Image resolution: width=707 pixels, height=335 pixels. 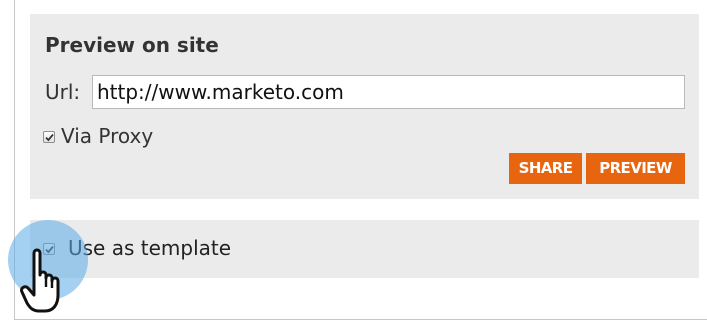 What do you see at coordinates (107, 136) in the screenshot?
I see `via-proxy-label: Via Proxy` at bounding box center [107, 136].